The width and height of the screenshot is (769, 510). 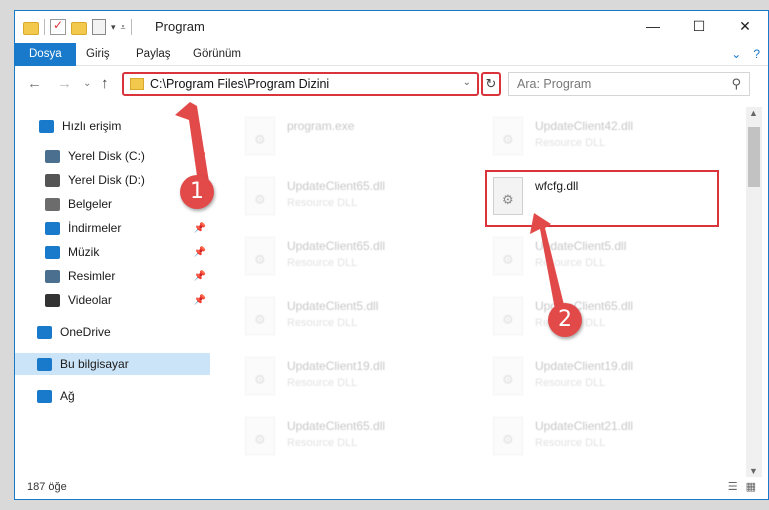 What do you see at coordinates (548, 264) in the screenshot?
I see `arrow-2-icon` at bounding box center [548, 264].